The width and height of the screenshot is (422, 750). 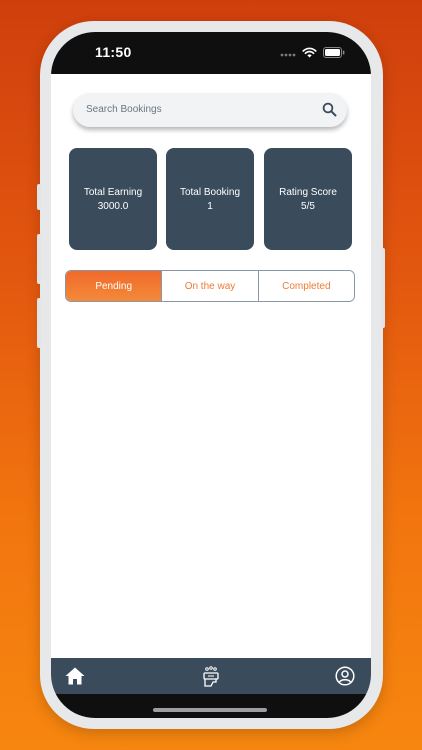 I want to click on stat-card-rating-score: Rating Score 5/5, so click(x=308, y=199).